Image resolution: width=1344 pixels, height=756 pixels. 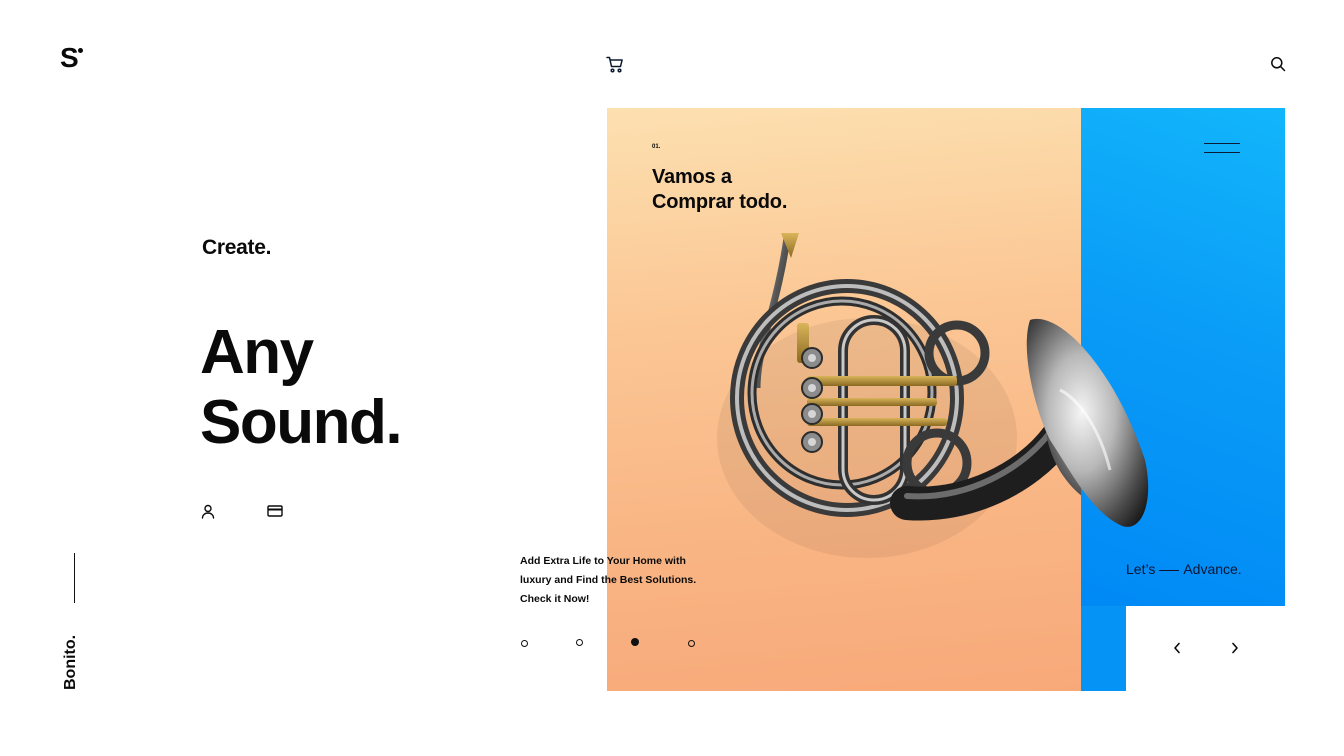 I want to click on chevron-right-icon, so click(x=1235, y=648).